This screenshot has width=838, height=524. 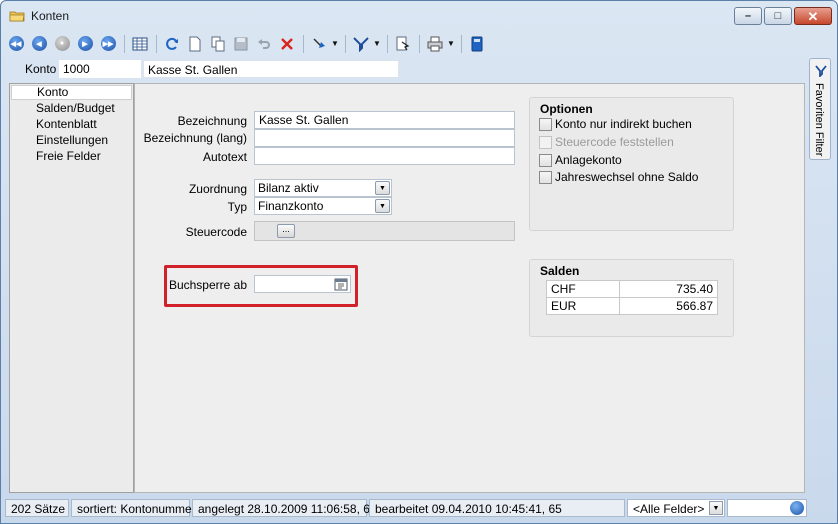 What do you see at coordinates (384, 120) in the screenshot?
I see `bezeichnung-input: Kasse St. Gallen` at bounding box center [384, 120].